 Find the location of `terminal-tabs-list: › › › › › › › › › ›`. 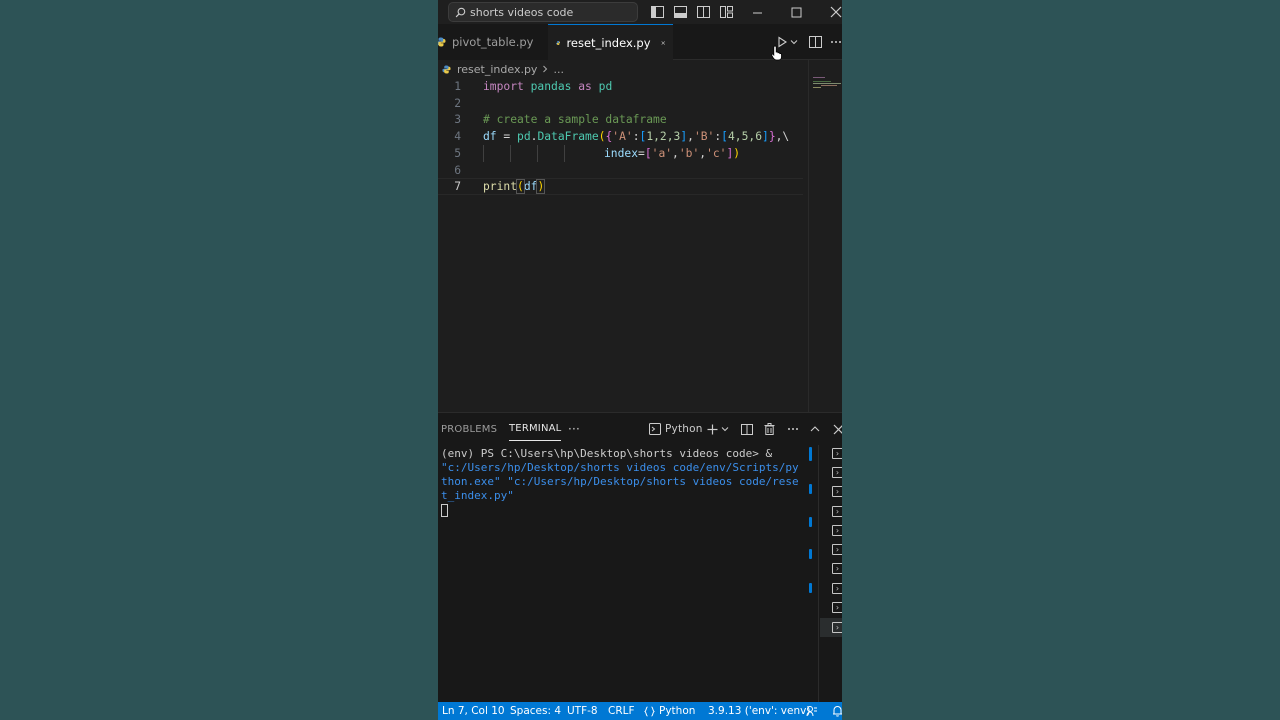

terminal-tabs-list: › › › › › › › › › › is located at coordinates (830, 574).